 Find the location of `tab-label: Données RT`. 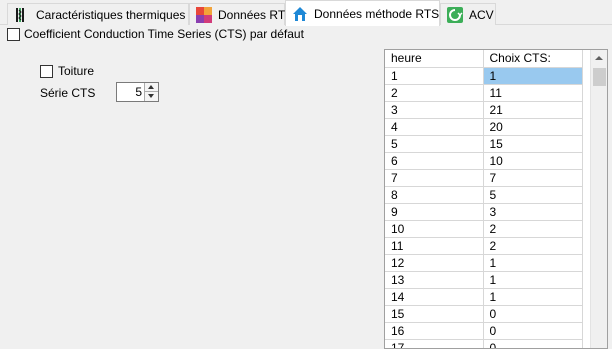

tab-label: Données RT is located at coordinates (252, 14).